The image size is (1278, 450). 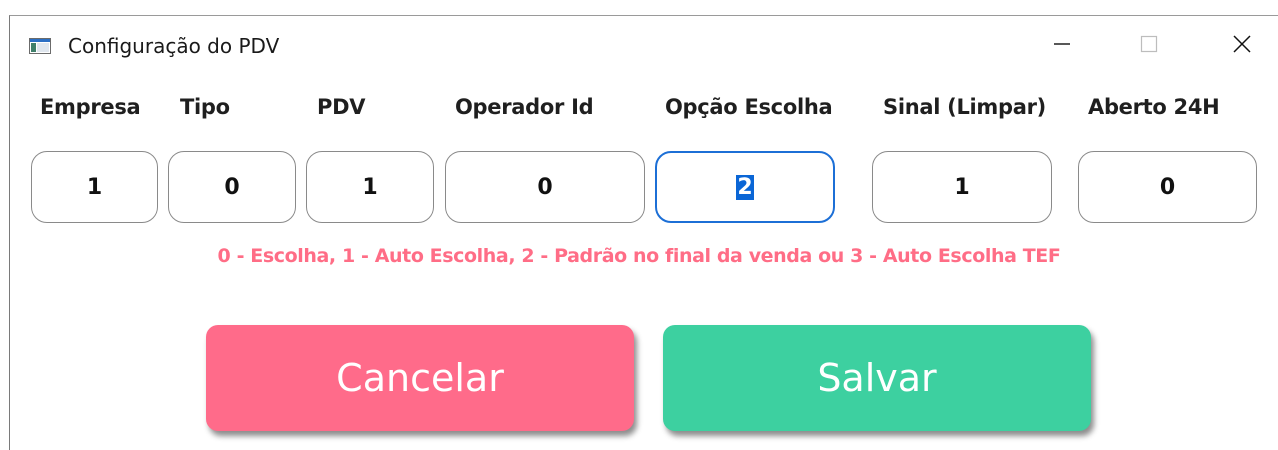 I want to click on save-button: Salvar, so click(x=877, y=378).